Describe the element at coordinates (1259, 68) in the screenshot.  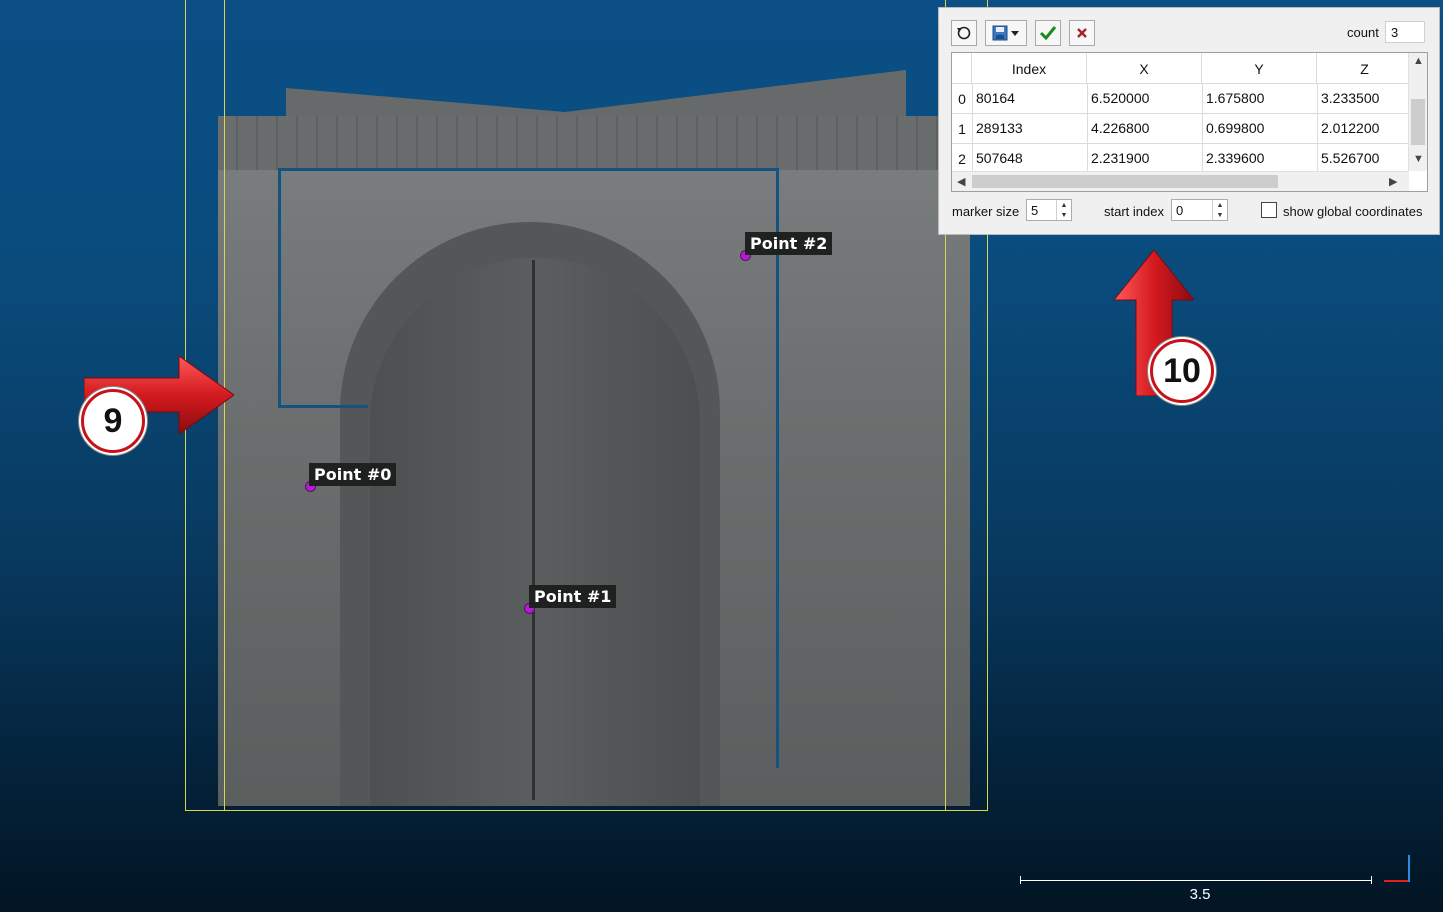
I see `column-header-y: Y` at that location.